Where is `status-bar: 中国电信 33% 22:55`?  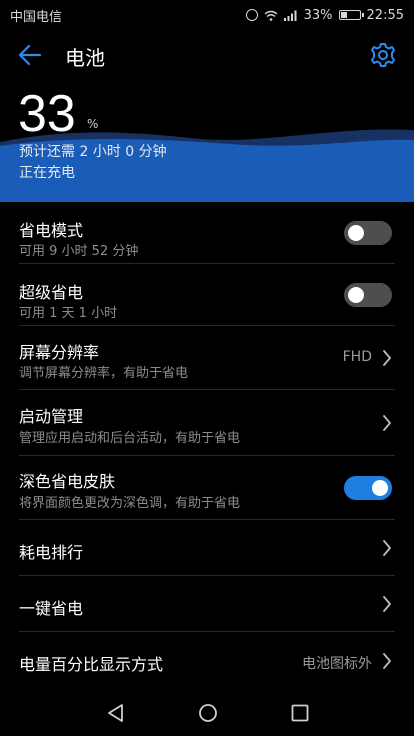
status-bar: 中国电信 33% 22:55 is located at coordinates (207, 15).